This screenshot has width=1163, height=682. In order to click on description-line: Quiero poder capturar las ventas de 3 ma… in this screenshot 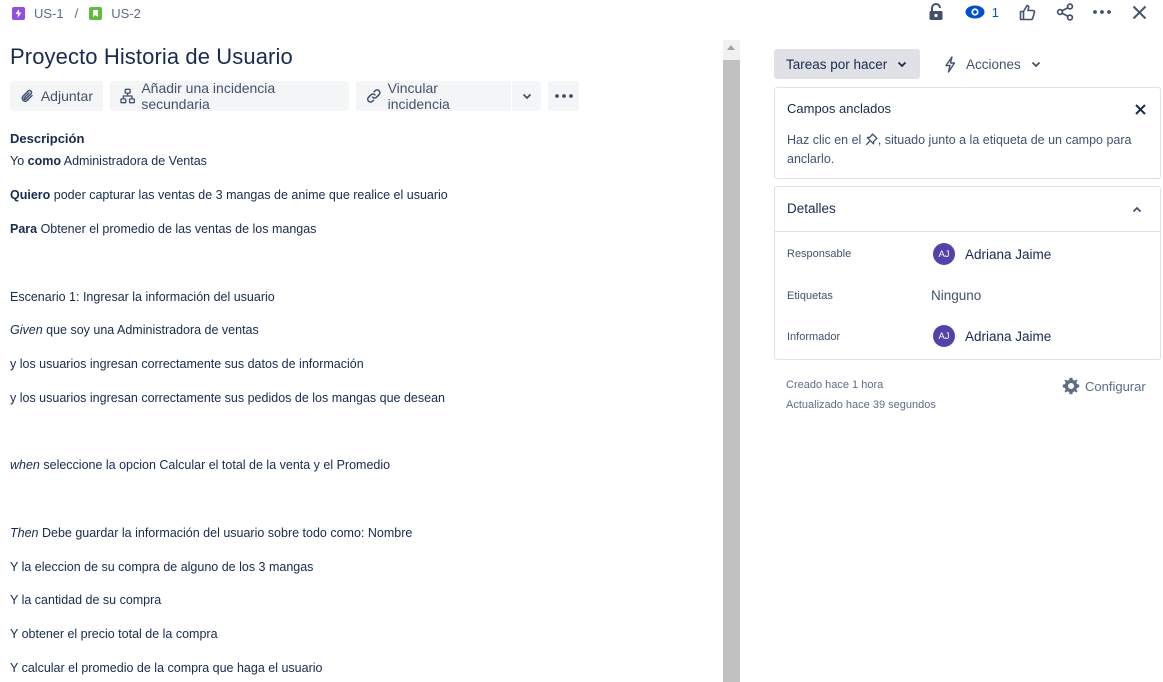, I will do `click(229, 195)`.